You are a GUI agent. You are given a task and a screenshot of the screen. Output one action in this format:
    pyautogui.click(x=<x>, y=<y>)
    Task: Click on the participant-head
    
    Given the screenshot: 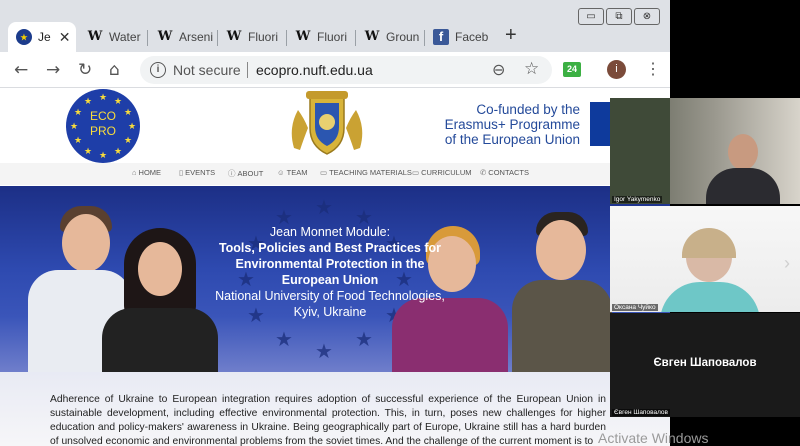 What is the action you would take?
    pyautogui.click(x=743, y=152)
    